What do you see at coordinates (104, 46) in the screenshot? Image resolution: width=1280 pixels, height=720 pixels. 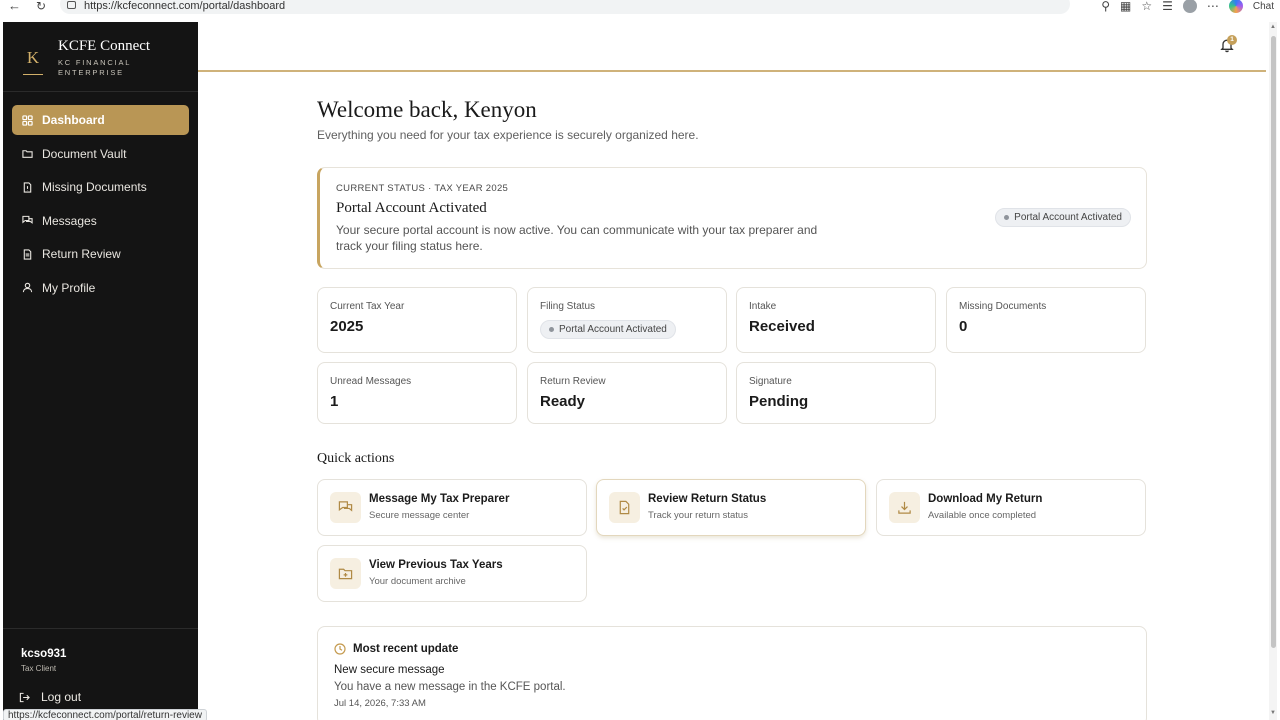 I see `brand-title: KCFE Connect` at bounding box center [104, 46].